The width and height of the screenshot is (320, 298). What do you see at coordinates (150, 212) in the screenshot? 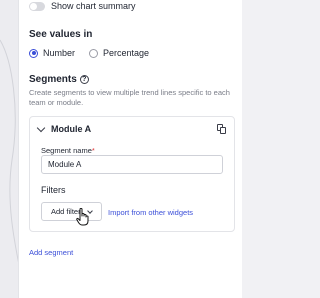
I see `import-from-widgets-link: Import from other widgets` at bounding box center [150, 212].